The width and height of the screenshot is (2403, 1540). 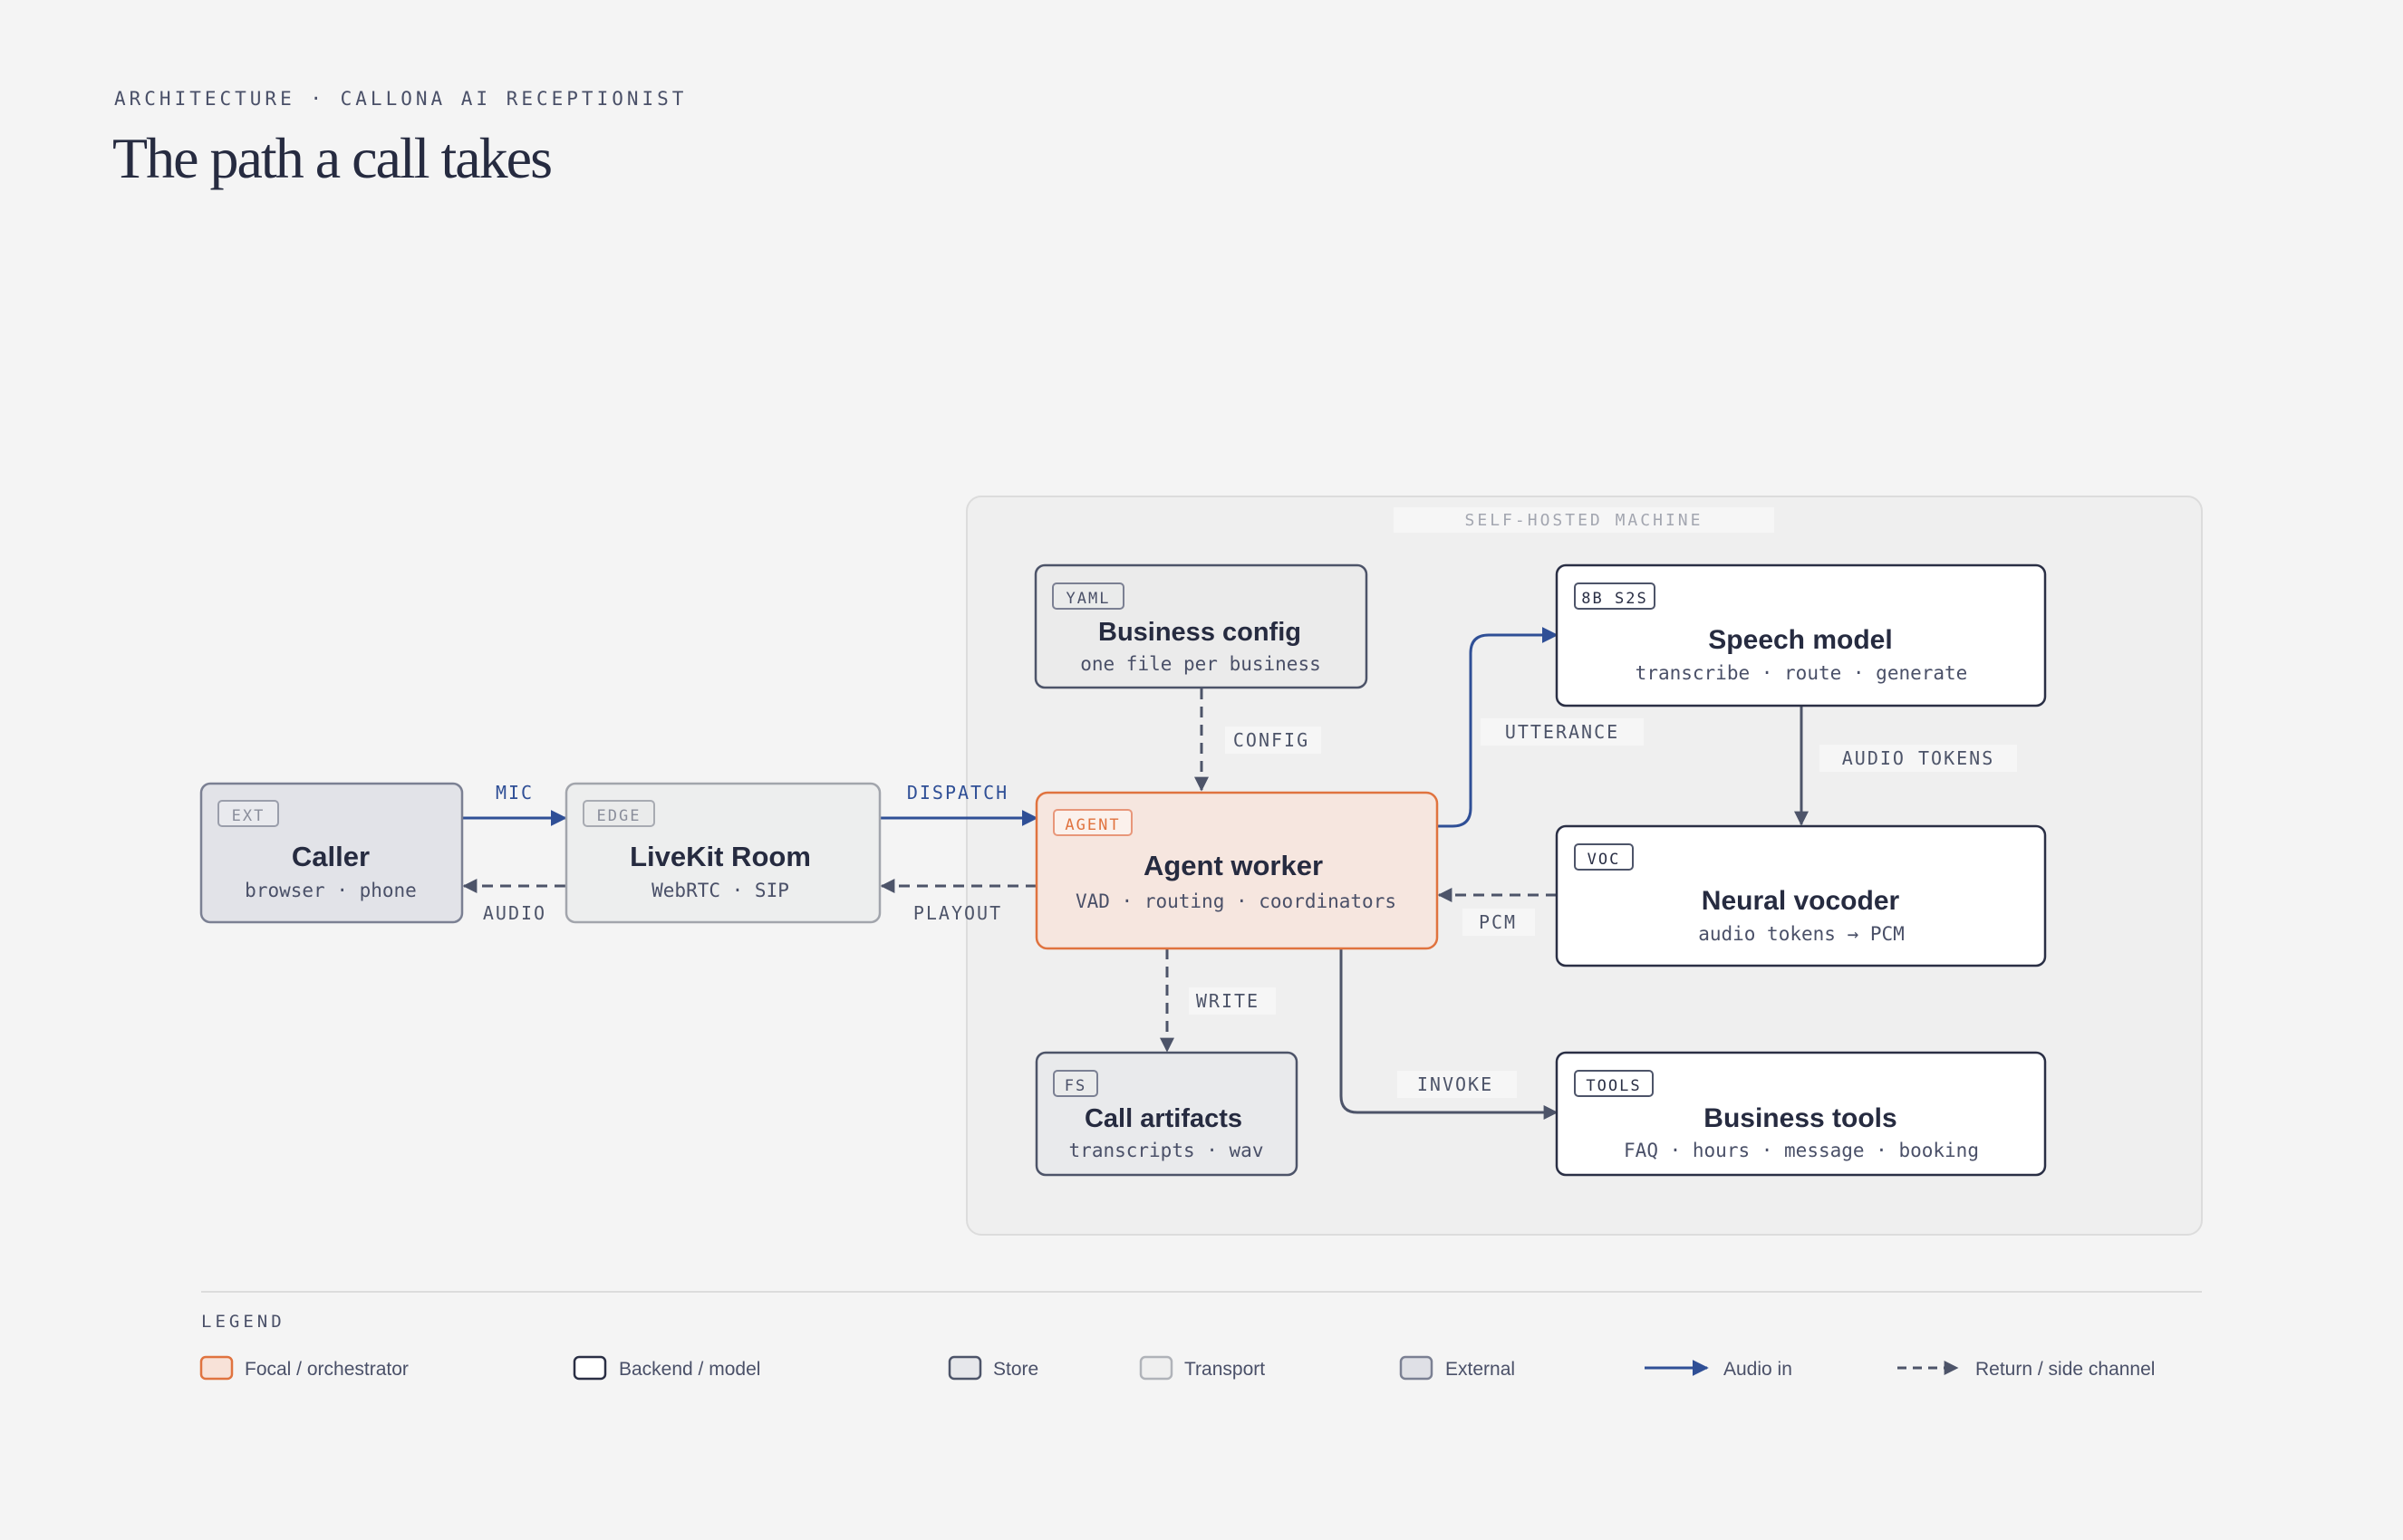 What do you see at coordinates (1224, 1369) in the screenshot?
I see `legend-label-transport: Transport` at bounding box center [1224, 1369].